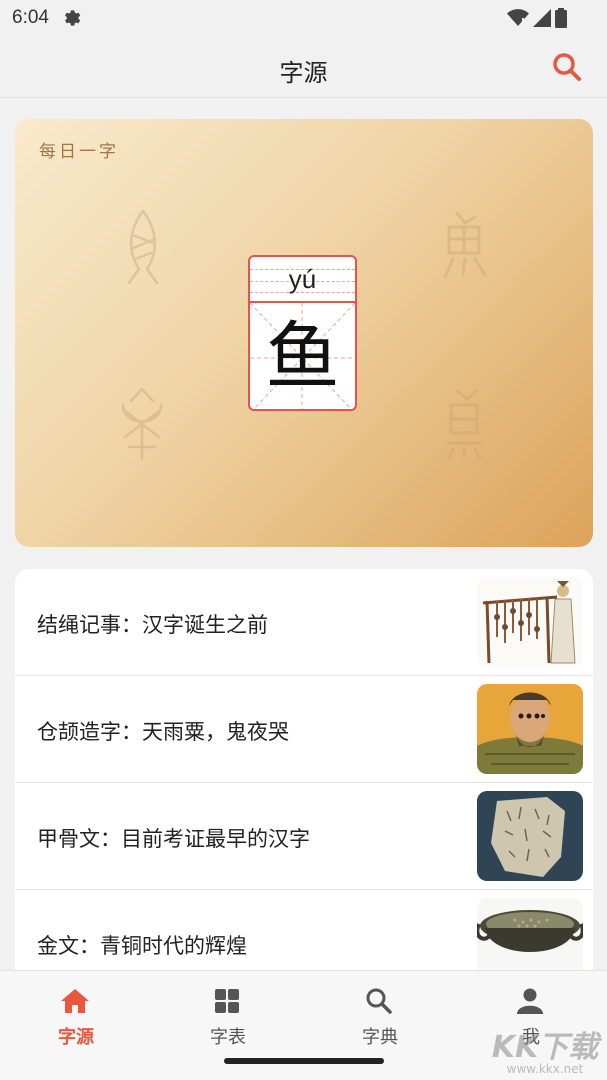  What do you see at coordinates (227, 1001) in the screenshot?
I see `grid-icon` at bounding box center [227, 1001].